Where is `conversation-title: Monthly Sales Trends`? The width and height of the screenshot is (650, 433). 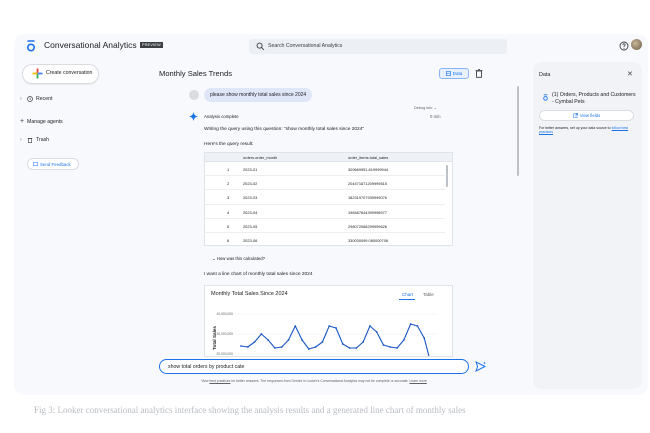
conversation-title: Monthly Sales Trends is located at coordinates (196, 73).